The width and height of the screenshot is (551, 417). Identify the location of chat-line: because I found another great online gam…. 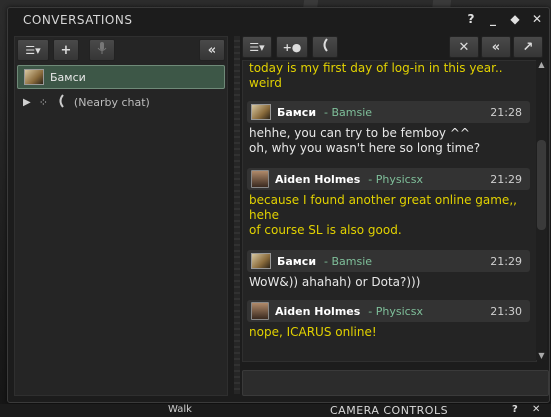
(383, 207).